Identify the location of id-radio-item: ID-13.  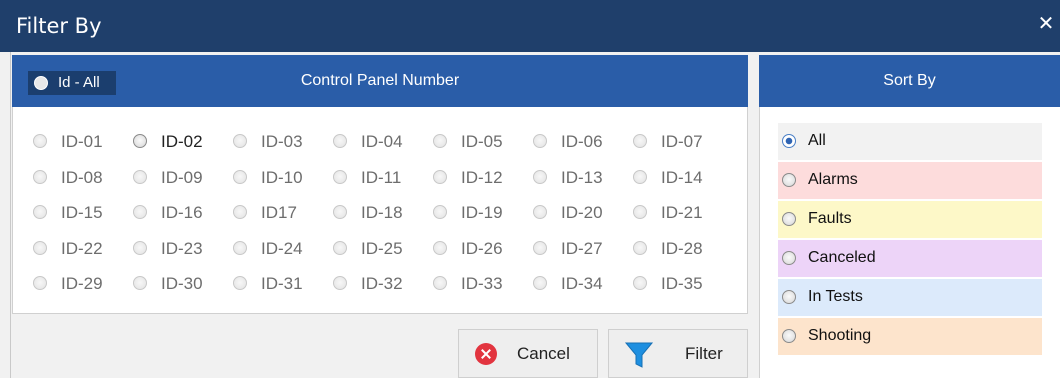
(577, 180).